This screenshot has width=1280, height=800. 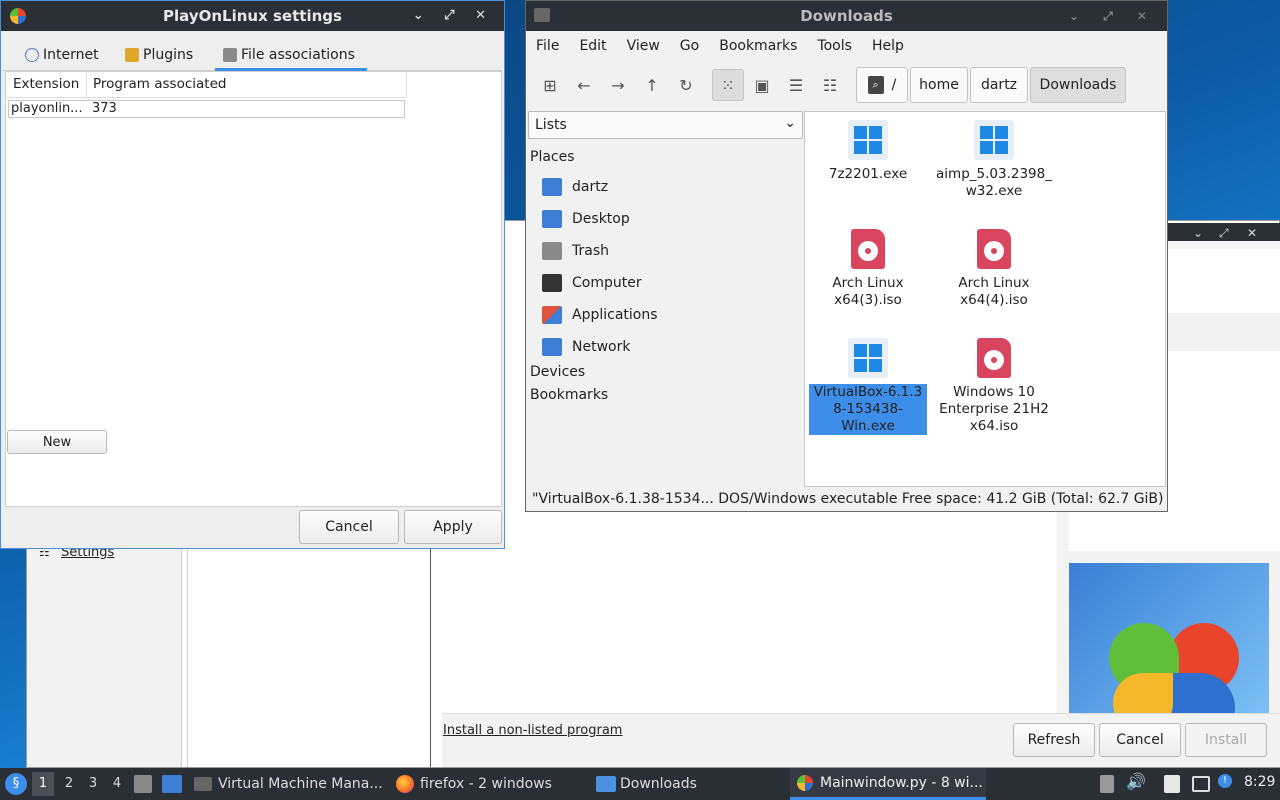 What do you see at coordinates (834, 46) in the screenshot?
I see `menu-tools: Tools` at bounding box center [834, 46].